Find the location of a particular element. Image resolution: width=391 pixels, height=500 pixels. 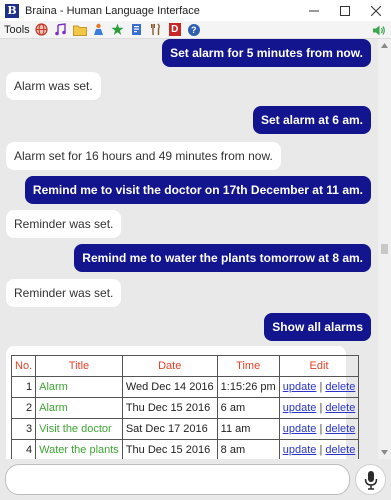

column-header-date: Date is located at coordinates (169, 366).